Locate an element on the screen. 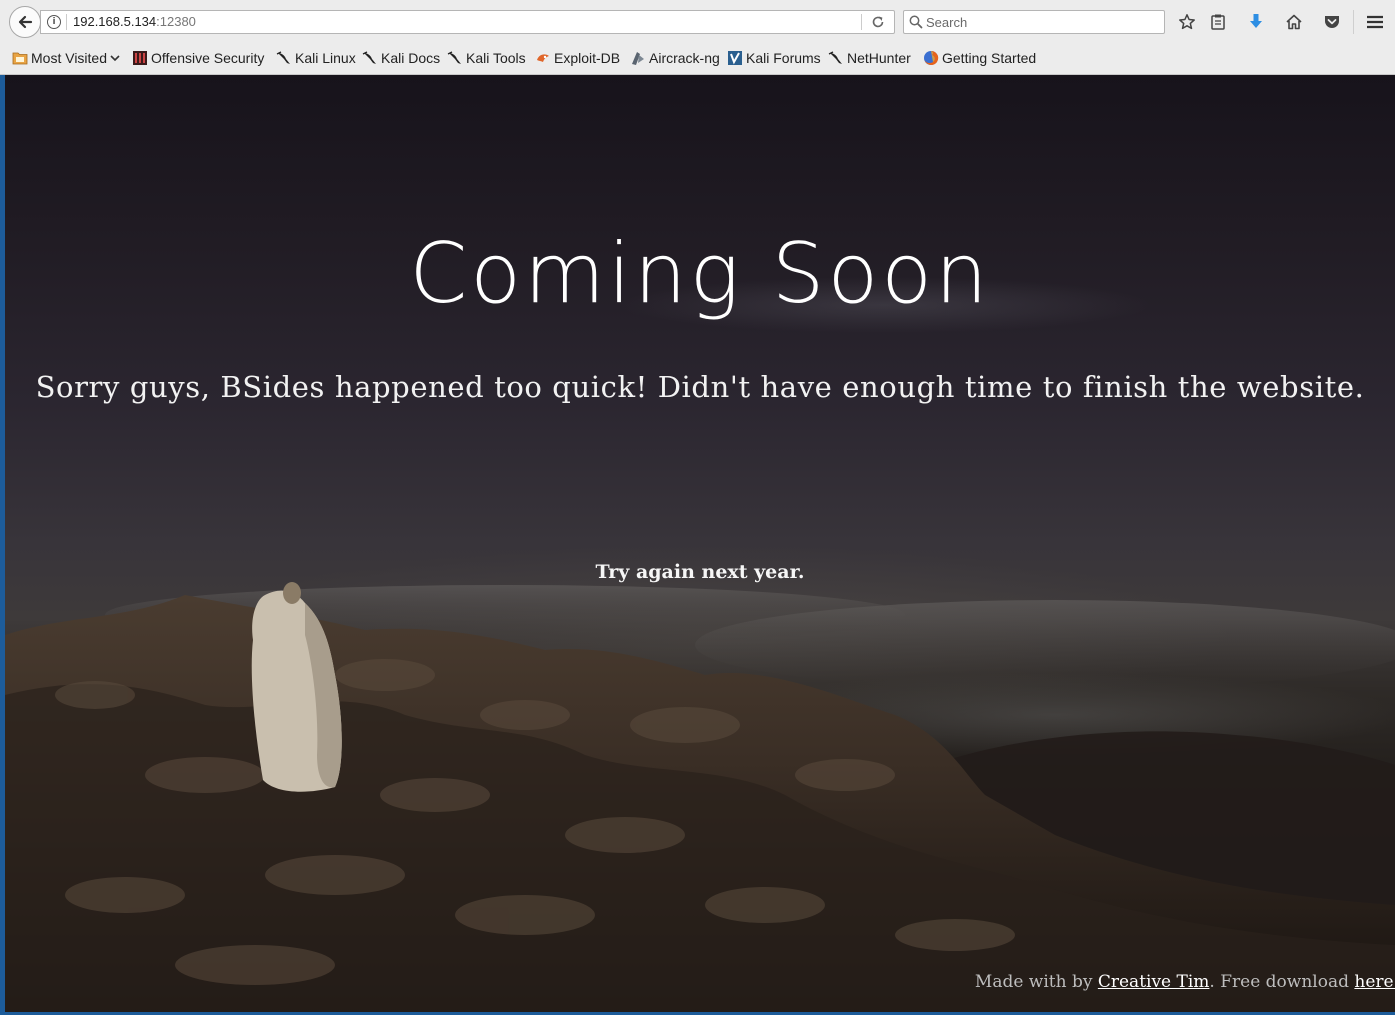 This screenshot has width=1395, height=1015. reading-list-button is located at coordinates (1218, 22).